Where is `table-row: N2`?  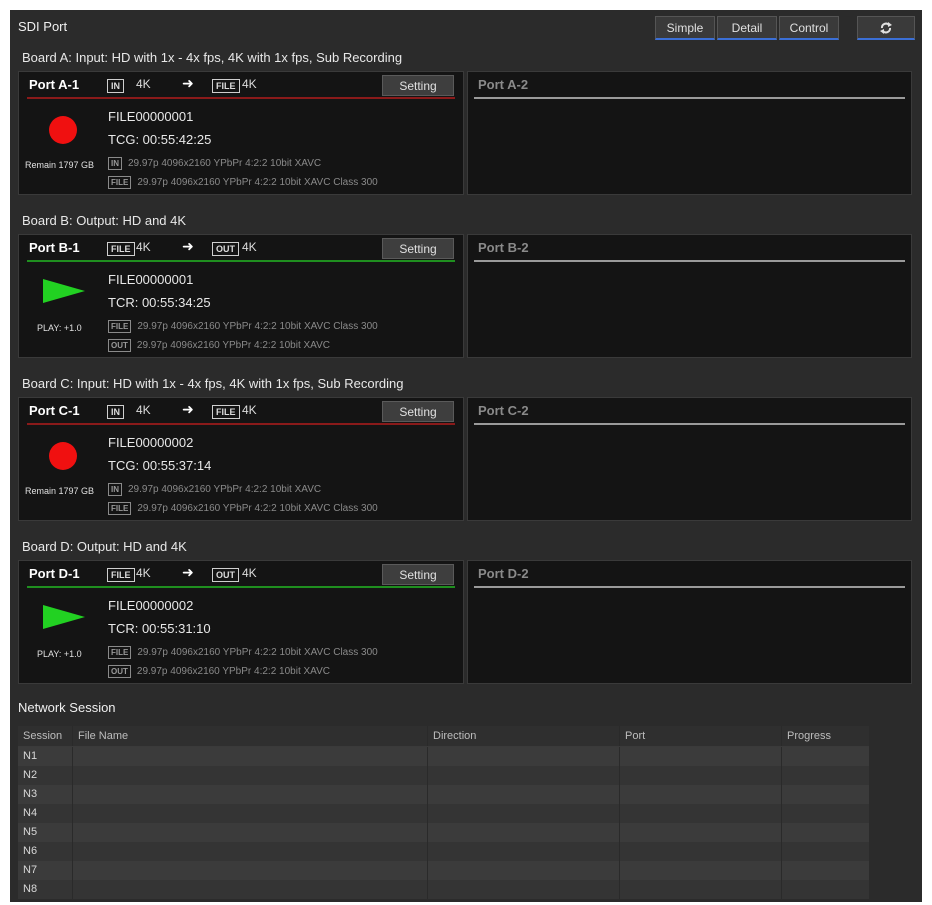 table-row: N2 is located at coordinates (443, 775).